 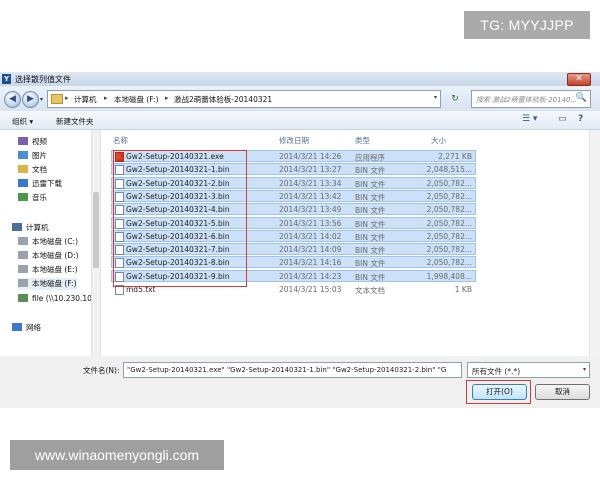 What do you see at coordinates (23, 155) in the screenshot?
I see `picture-icon` at bounding box center [23, 155].